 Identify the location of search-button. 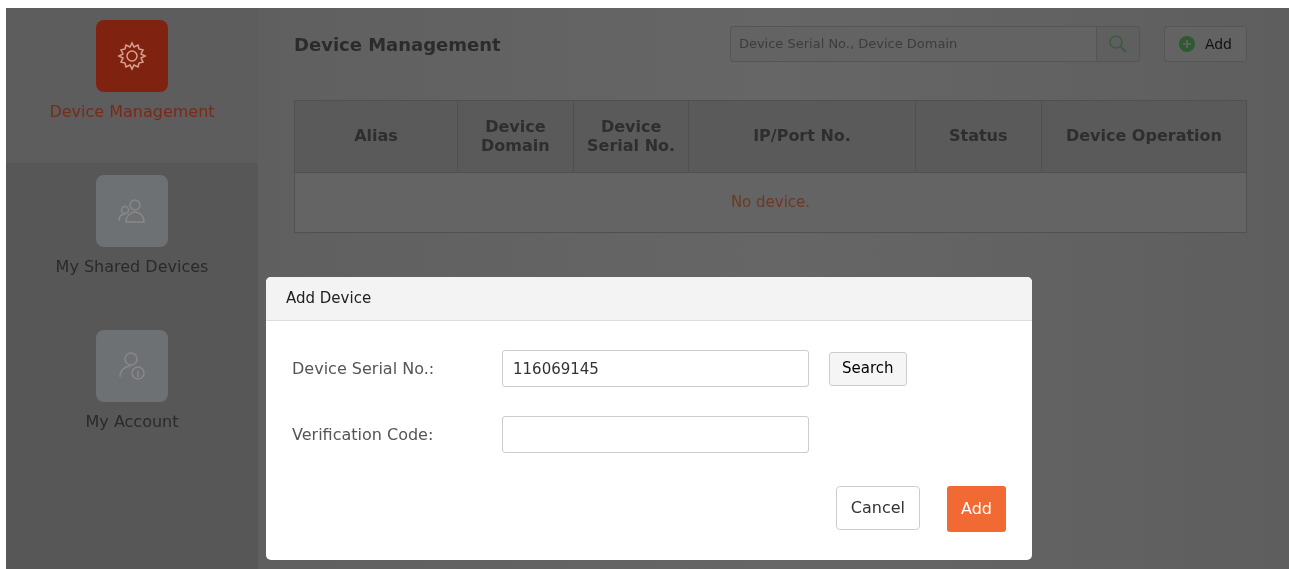
(1117, 44).